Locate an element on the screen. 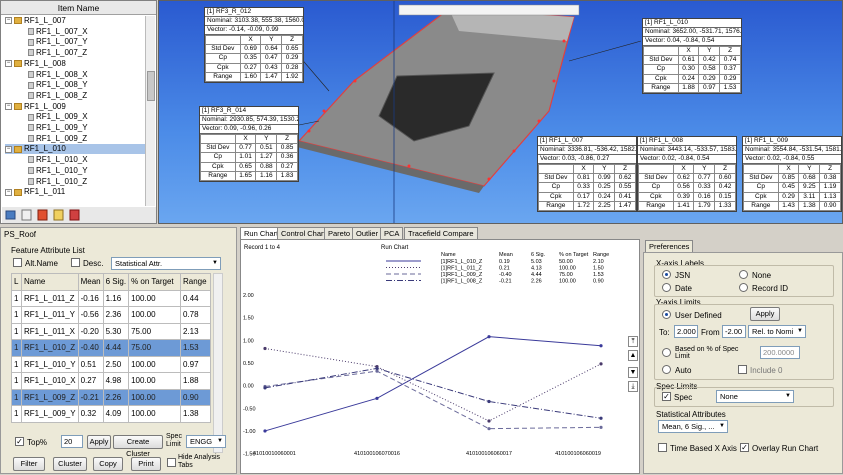 The image size is (843, 475). tab-outlier: Outlier is located at coordinates (367, 233).